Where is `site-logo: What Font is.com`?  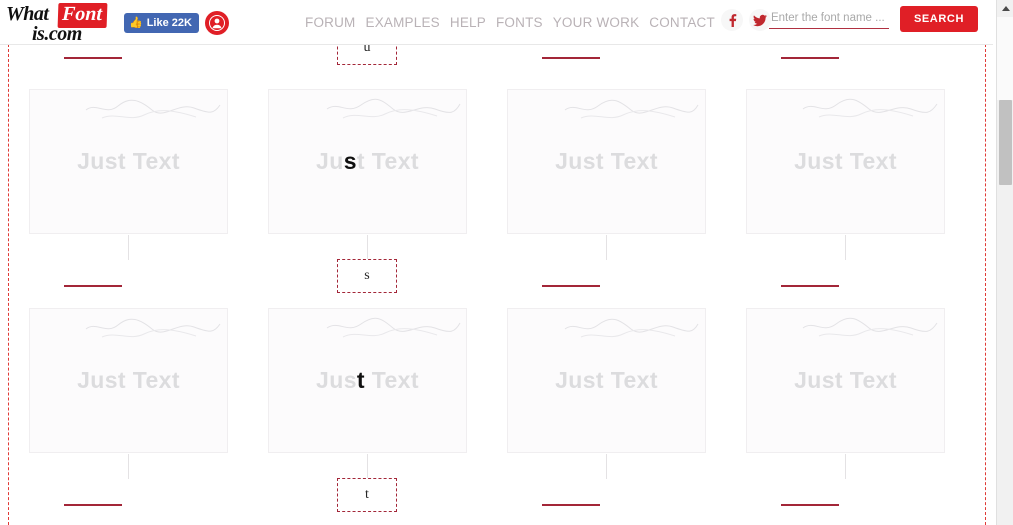 site-logo: What Font is.com is located at coordinates (58, 23).